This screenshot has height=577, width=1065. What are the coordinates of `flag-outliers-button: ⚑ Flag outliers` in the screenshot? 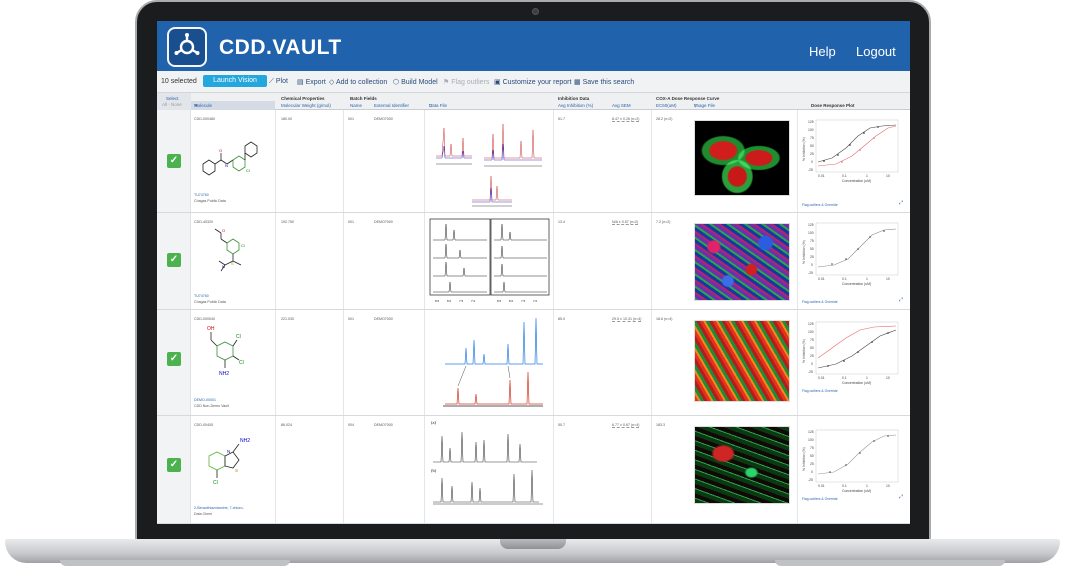 It's located at (466, 82).